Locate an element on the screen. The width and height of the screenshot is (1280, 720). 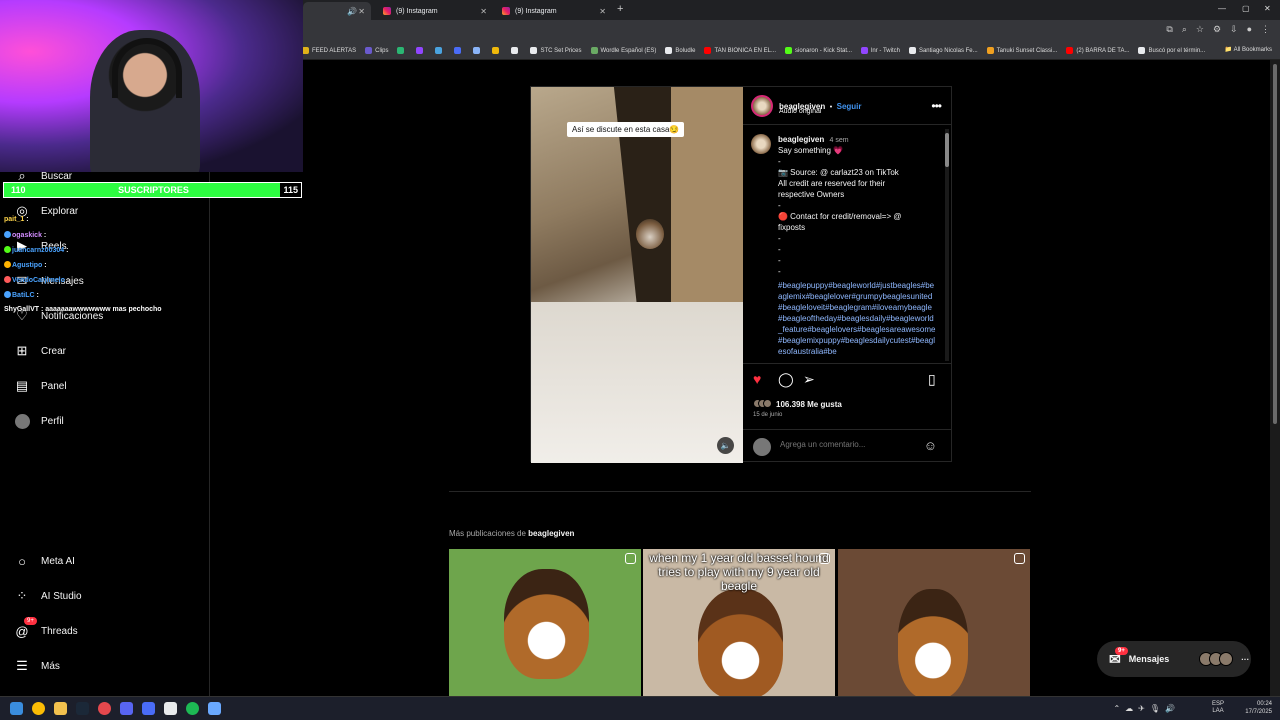
all-bookmarks-button: 📁 All Bookmarks is located at coordinates (1248, 49).